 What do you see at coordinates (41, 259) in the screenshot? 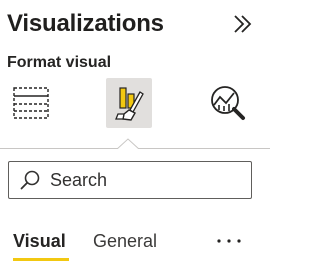
I see `active-tab-underline` at bounding box center [41, 259].